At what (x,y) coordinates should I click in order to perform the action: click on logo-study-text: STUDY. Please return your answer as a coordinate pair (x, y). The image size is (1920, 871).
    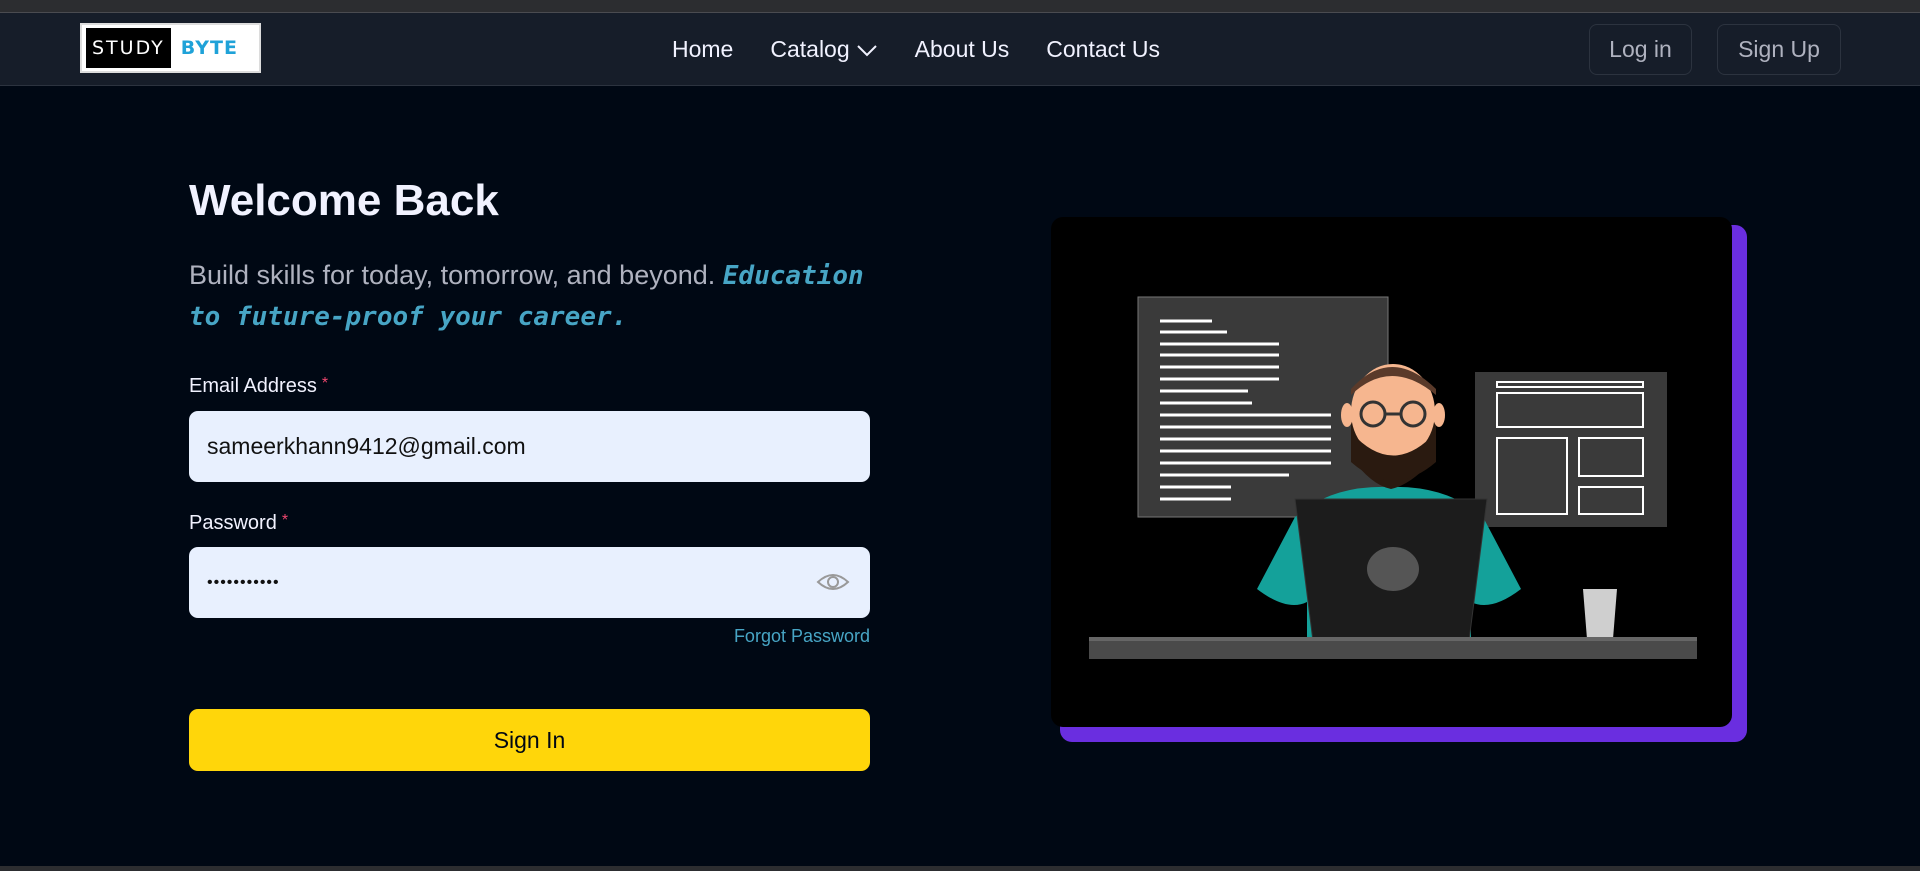
    Looking at the image, I should click on (128, 48).